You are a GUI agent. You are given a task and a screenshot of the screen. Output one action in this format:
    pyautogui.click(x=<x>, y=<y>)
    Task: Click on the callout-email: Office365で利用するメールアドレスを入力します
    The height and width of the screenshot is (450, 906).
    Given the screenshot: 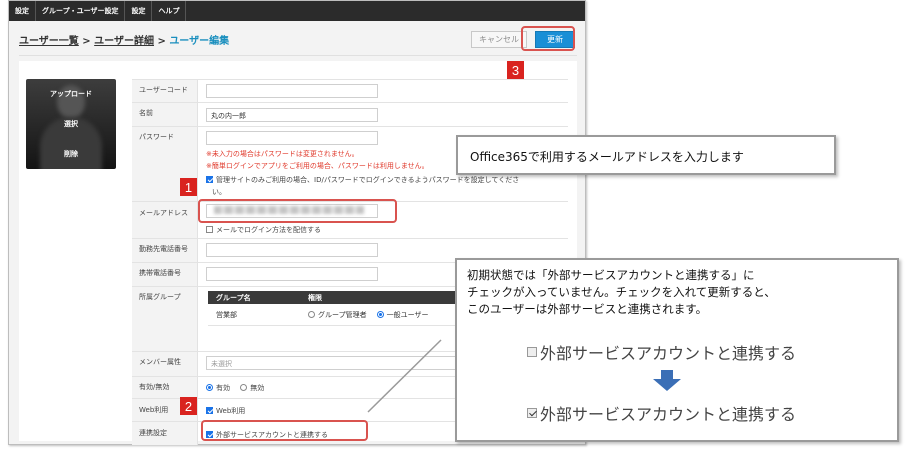 What is the action you would take?
    pyautogui.click(x=646, y=155)
    